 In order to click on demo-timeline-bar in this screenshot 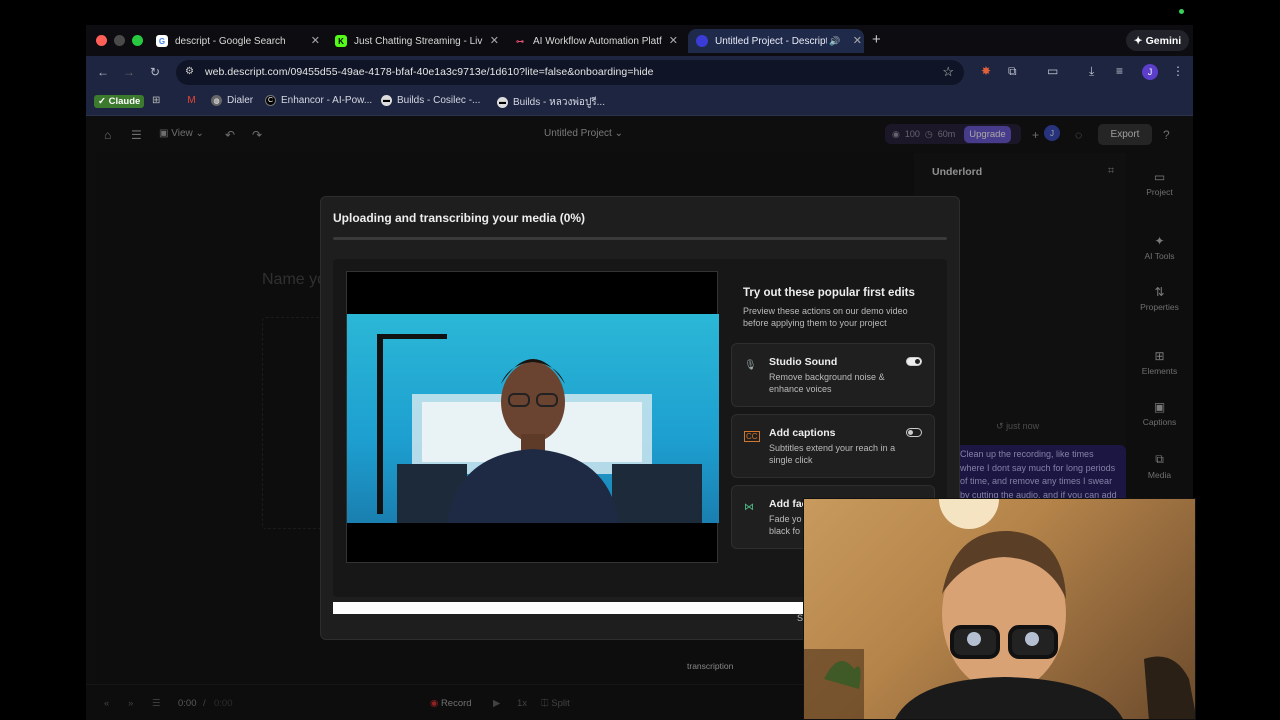, I will do `click(568, 608)`.